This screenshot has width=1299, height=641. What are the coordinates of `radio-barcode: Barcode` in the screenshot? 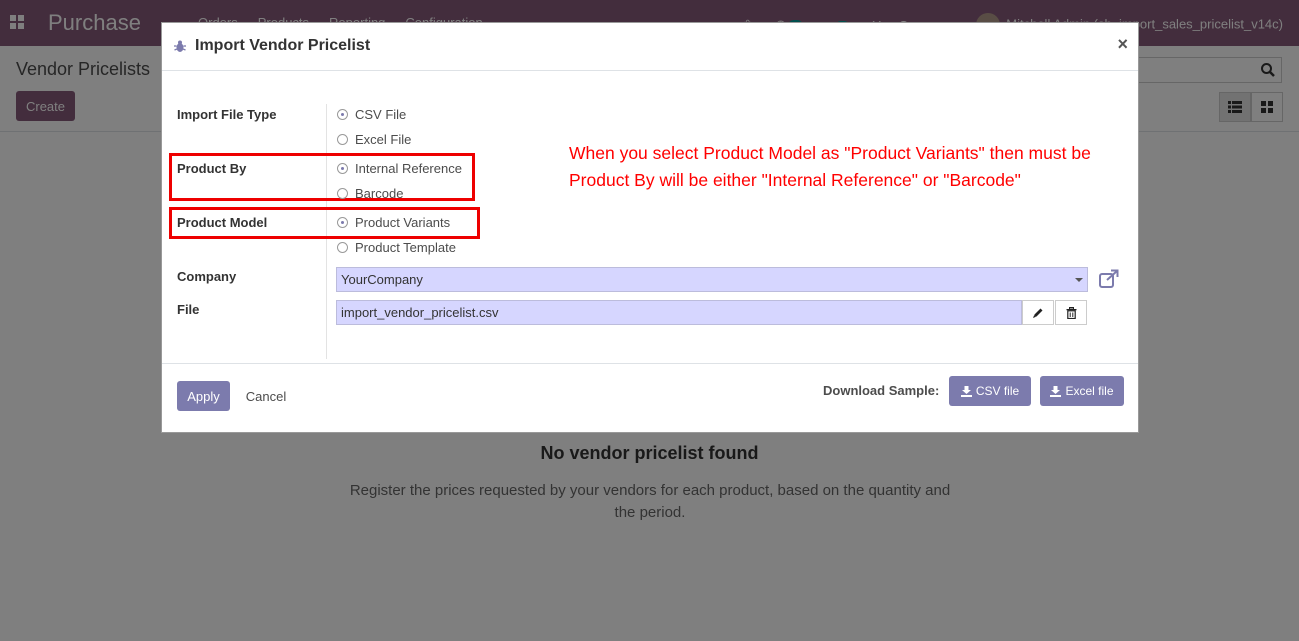 It's located at (370, 193).